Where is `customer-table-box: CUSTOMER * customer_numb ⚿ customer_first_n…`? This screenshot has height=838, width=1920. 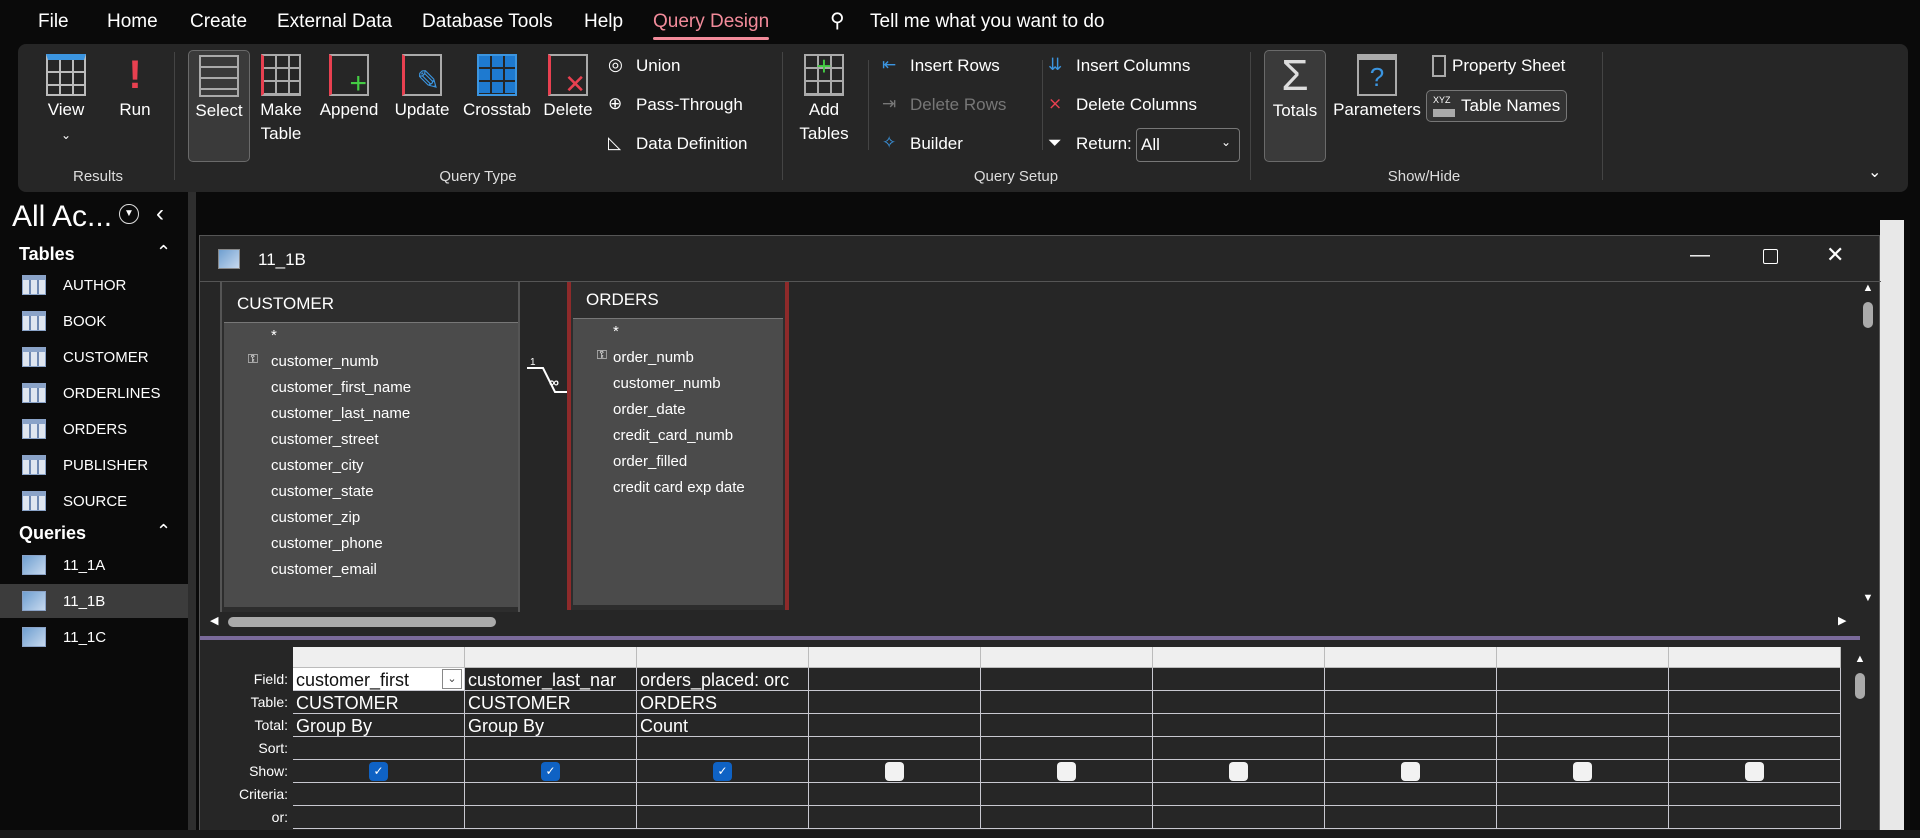
customer-table-box: CUSTOMER * customer_numb ⚿ customer_first_n… is located at coordinates (371, 447).